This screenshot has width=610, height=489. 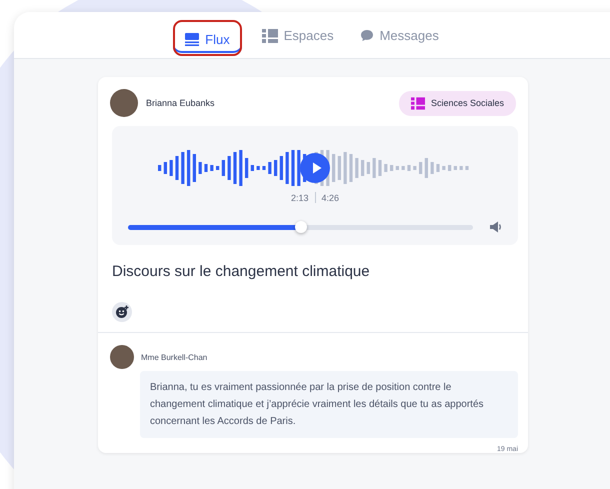 What do you see at coordinates (298, 35) in the screenshot?
I see `nav-tab: Espaces` at bounding box center [298, 35].